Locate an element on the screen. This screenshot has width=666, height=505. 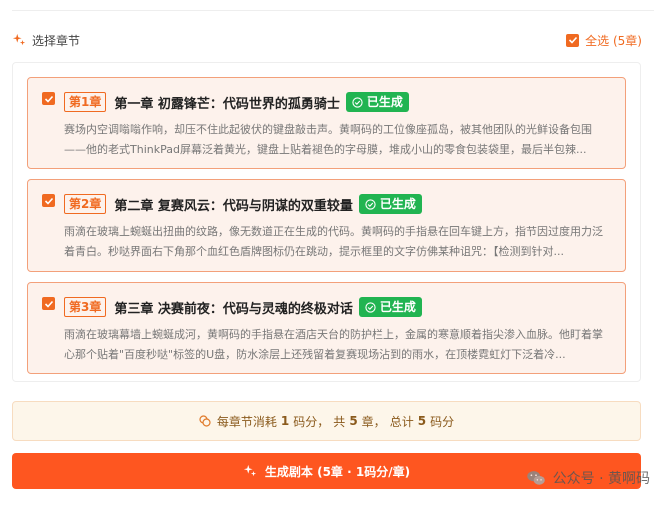
chapter-title: 第三章 决赛前夜：代码与灵魂的终极对话 is located at coordinates (233, 309).